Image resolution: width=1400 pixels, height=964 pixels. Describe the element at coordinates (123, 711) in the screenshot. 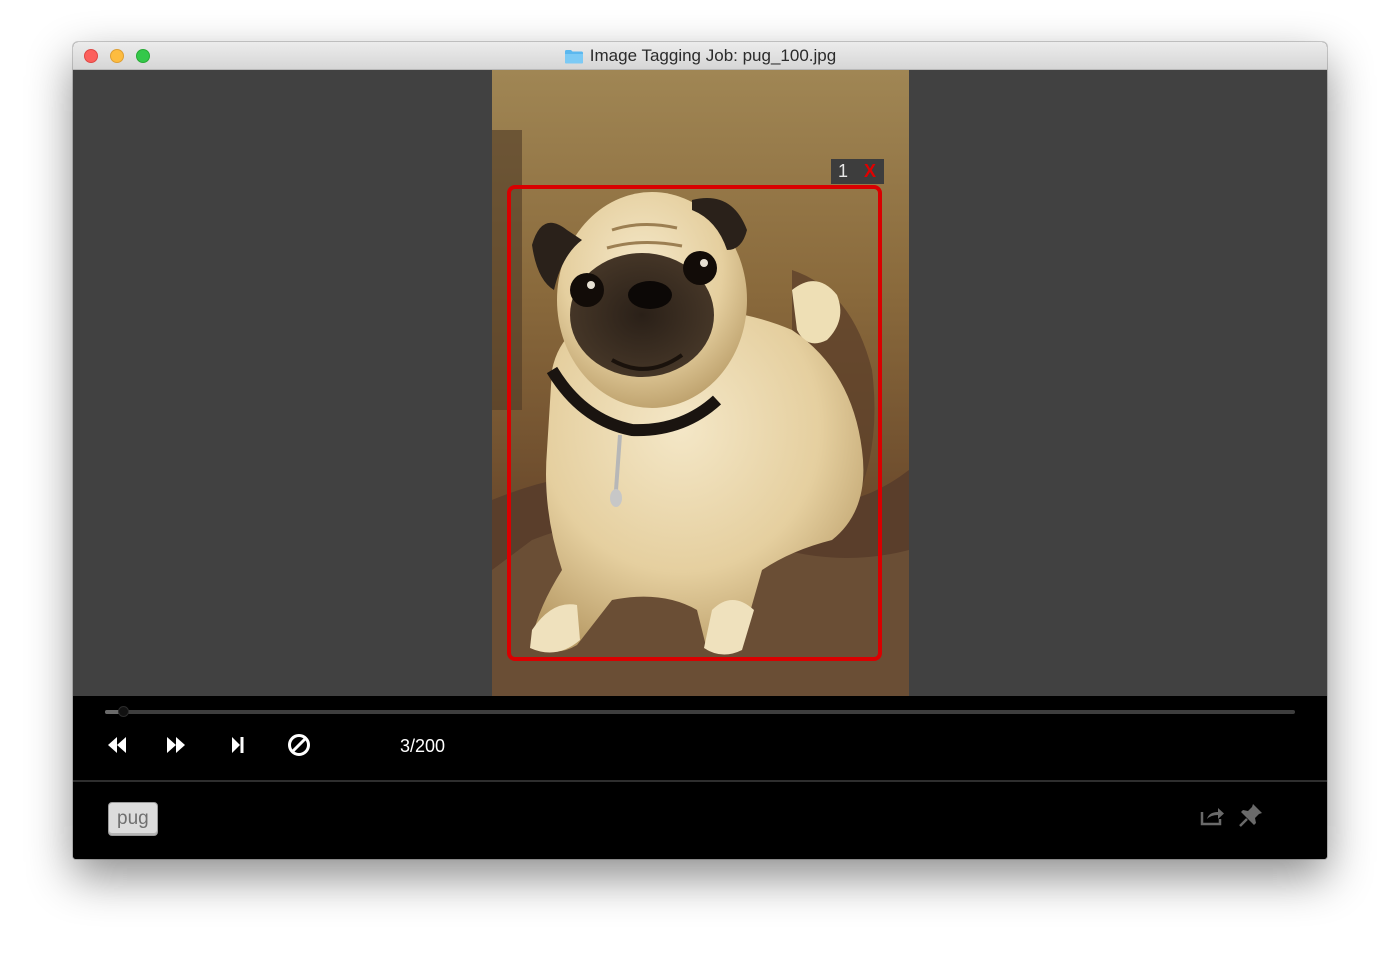

I see `progress-thumb` at that location.